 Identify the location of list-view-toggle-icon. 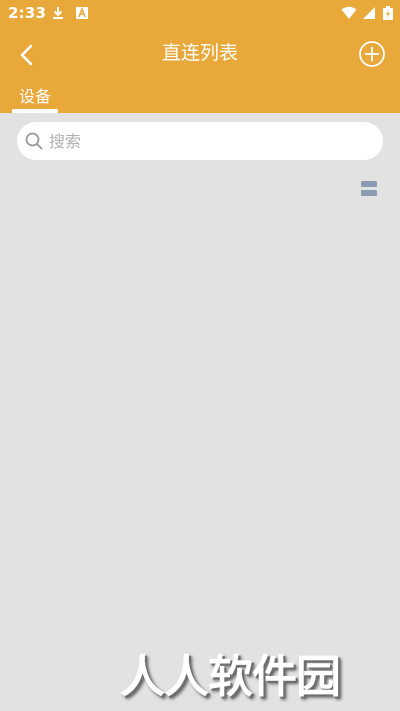
(369, 189).